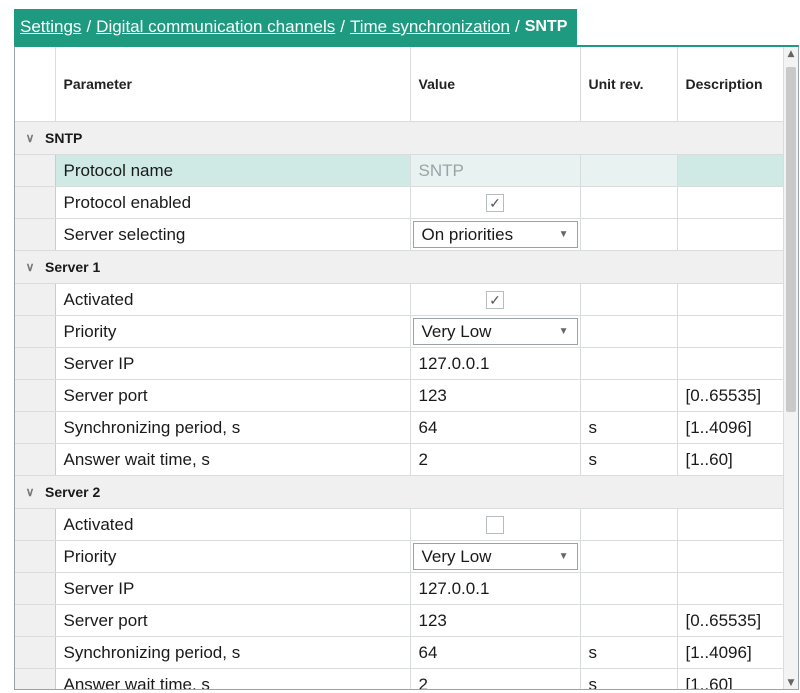 This screenshot has width=800, height=693. I want to click on group-header: ∨ Server 1, so click(401, 267).